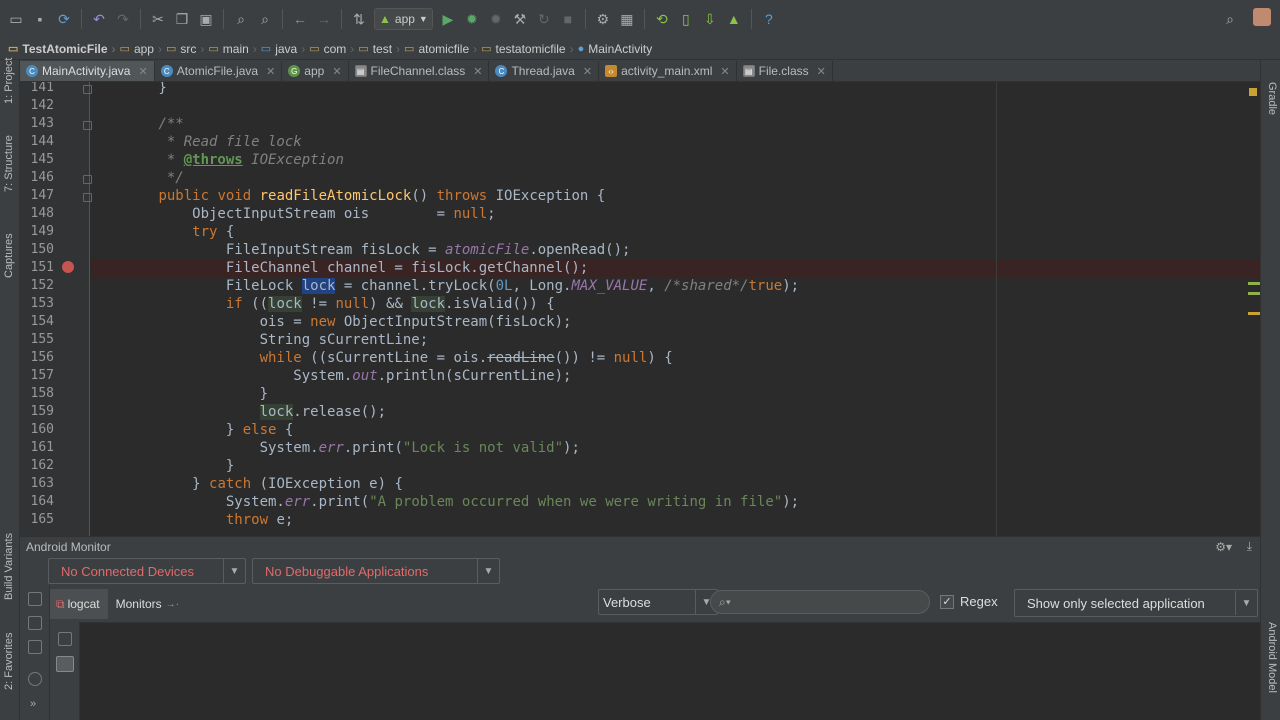 The image size is (1280, 720). I want to click on breadcrumb-test: ▭ test ›, so click(379, 49).